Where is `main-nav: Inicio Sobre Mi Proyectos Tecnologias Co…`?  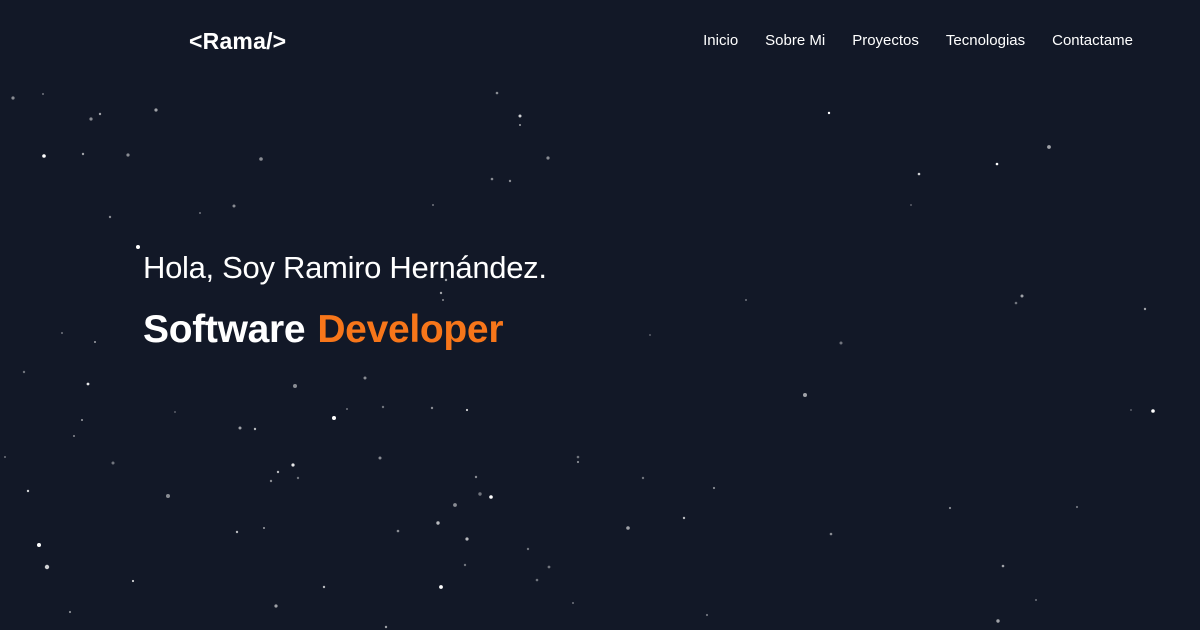 main-nav: Inicio Sobre Mi Proyectos Tecnologias Co… is located at coordinates (918, 40).